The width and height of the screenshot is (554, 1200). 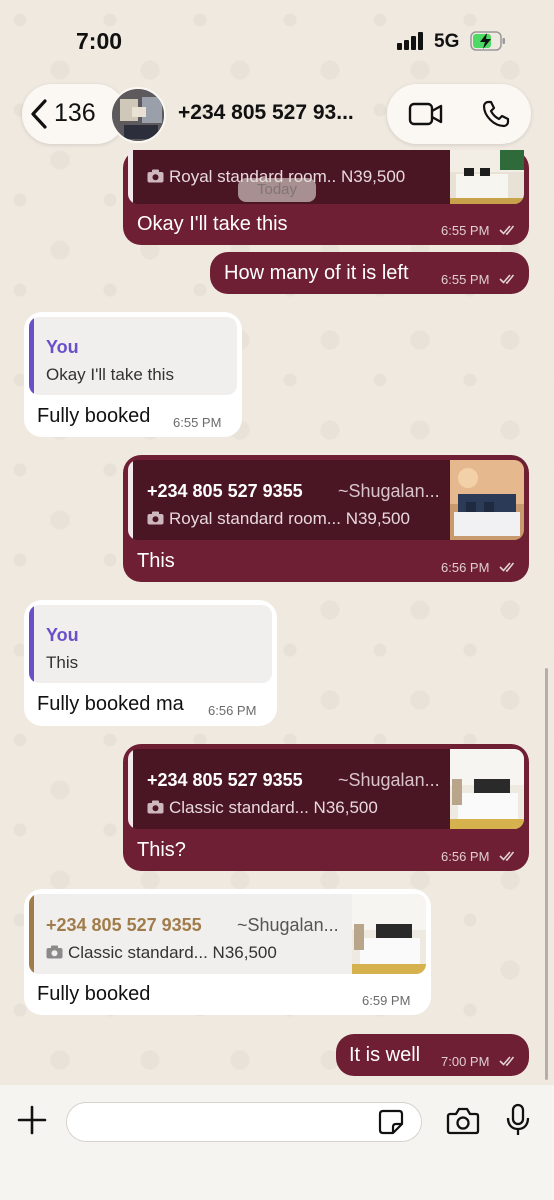 What do you see at coordinates (411, 41) in the screenshot?
I see `cellular-signal-icon` at bounding box center [411, 41].